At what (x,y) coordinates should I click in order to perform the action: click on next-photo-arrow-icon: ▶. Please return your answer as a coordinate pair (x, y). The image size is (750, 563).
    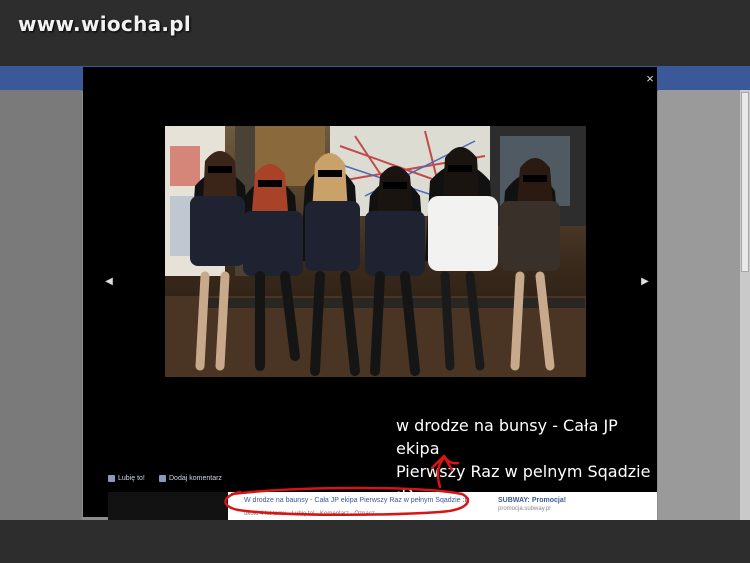
    Looking at the image, I should click on (645, 282).